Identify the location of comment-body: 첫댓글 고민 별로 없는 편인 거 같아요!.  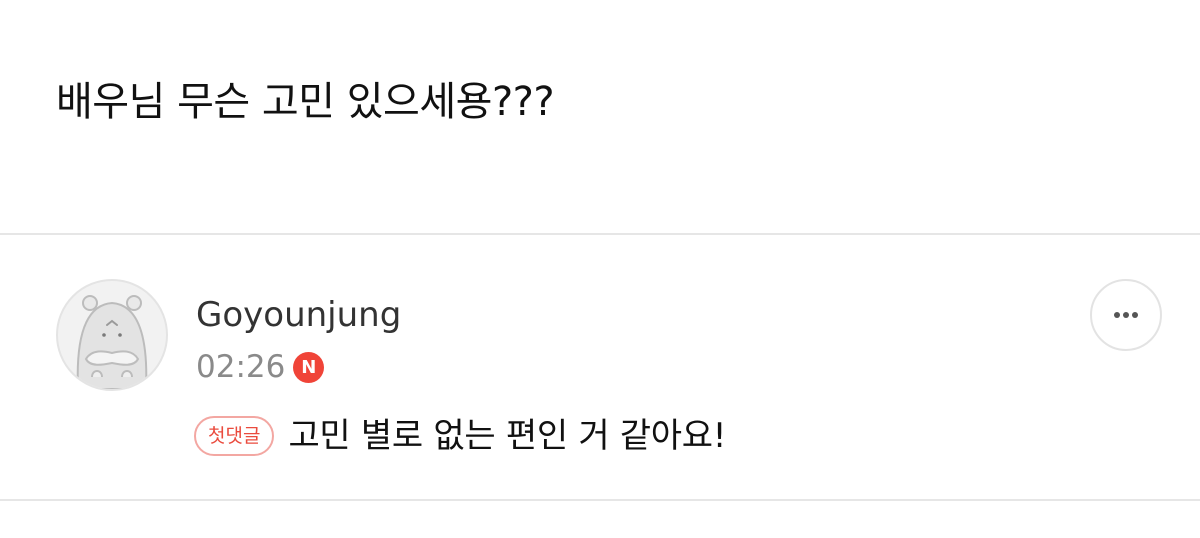
(460, 436).